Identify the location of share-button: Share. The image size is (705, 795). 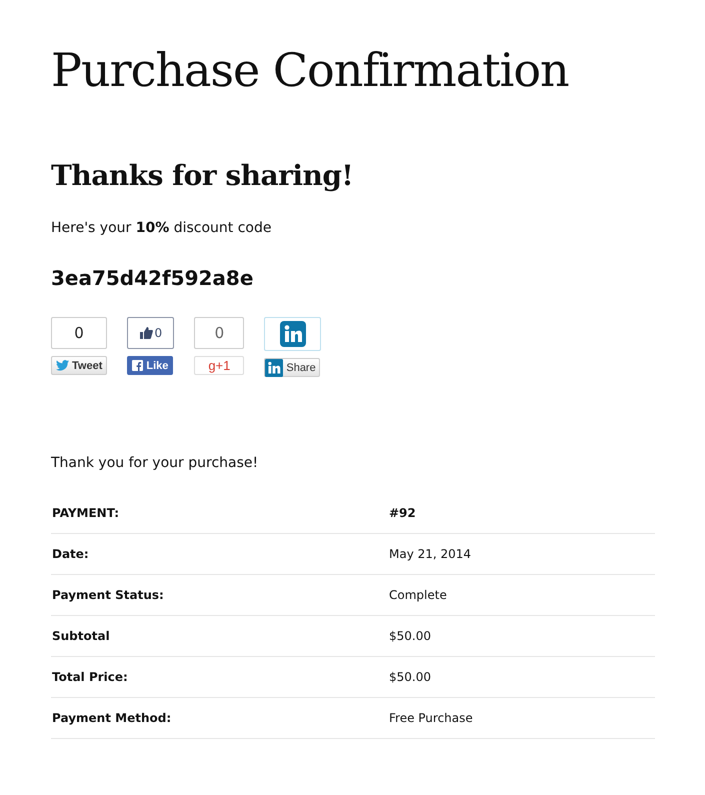
(292, 367).